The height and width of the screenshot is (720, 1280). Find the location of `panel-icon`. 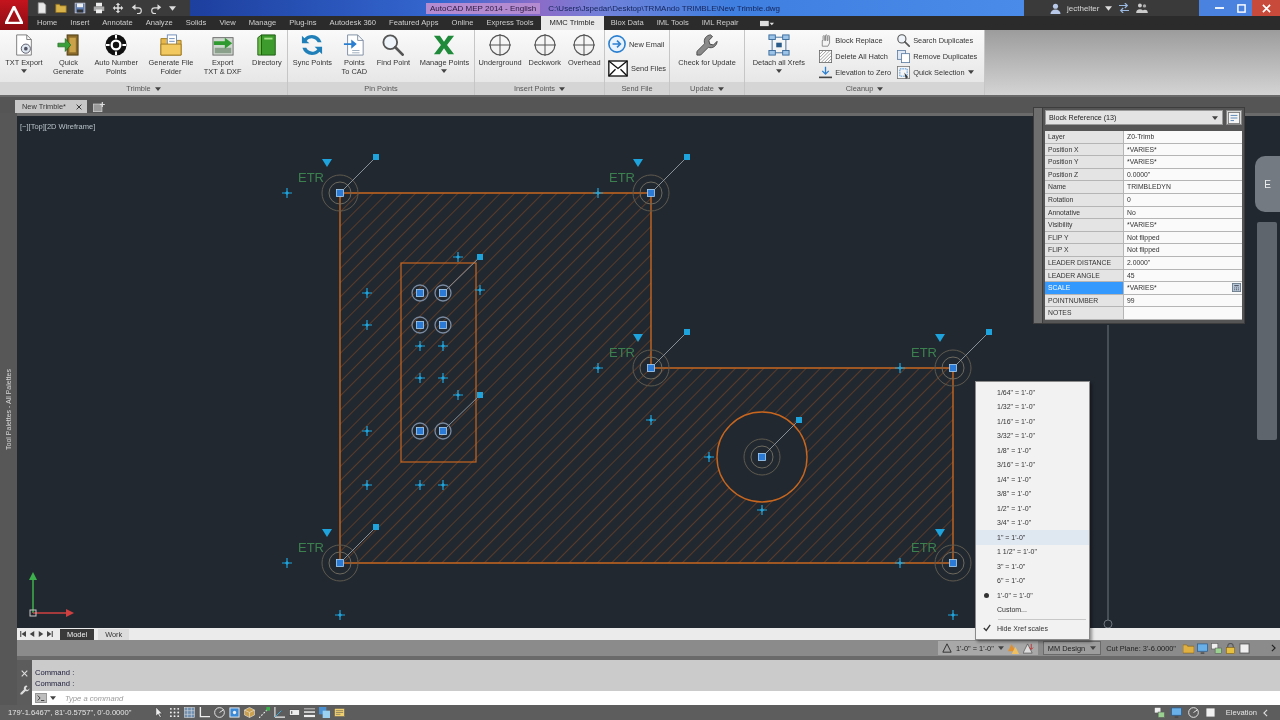

panel-icon is located at coordinates (339, 712).